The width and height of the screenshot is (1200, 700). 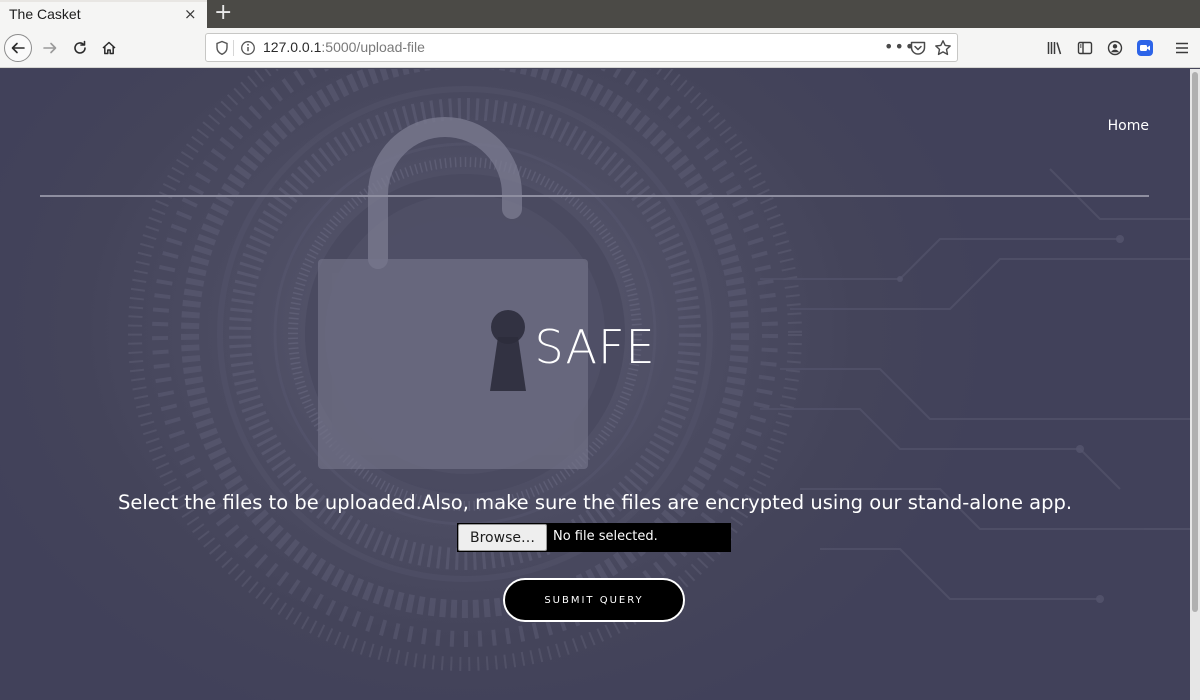 I want to click on home-button, so click(x=109, y=48).